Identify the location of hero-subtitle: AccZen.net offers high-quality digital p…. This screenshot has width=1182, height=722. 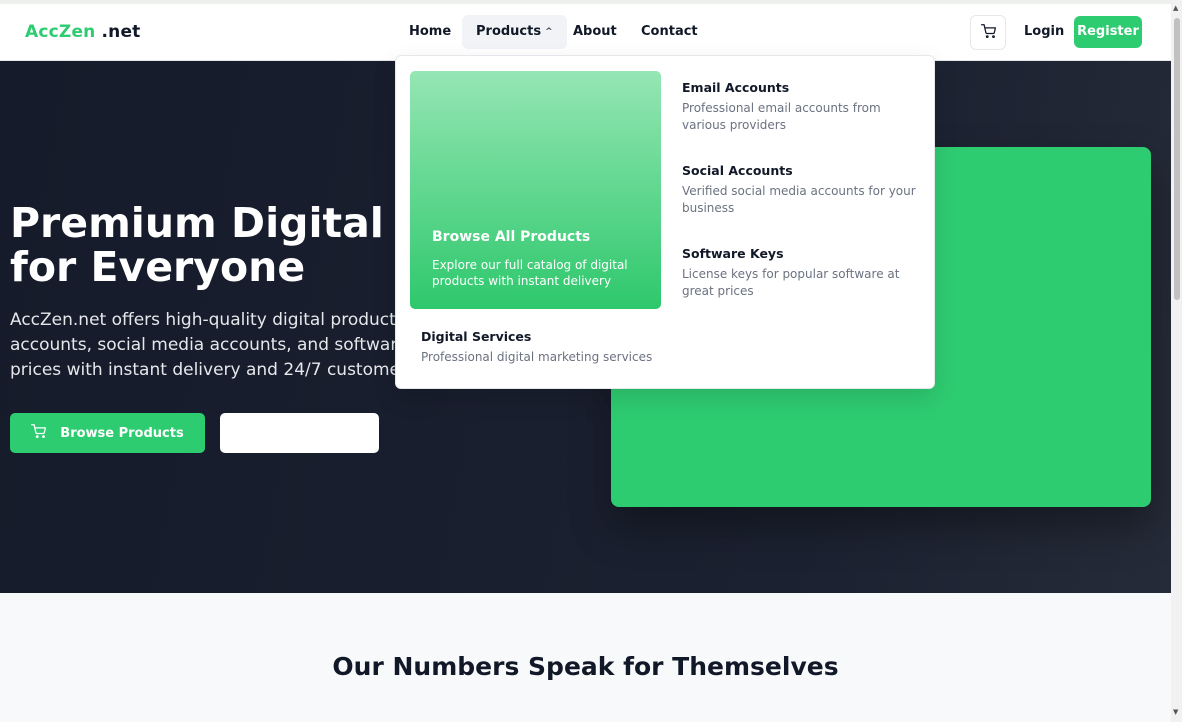
(221, 345).